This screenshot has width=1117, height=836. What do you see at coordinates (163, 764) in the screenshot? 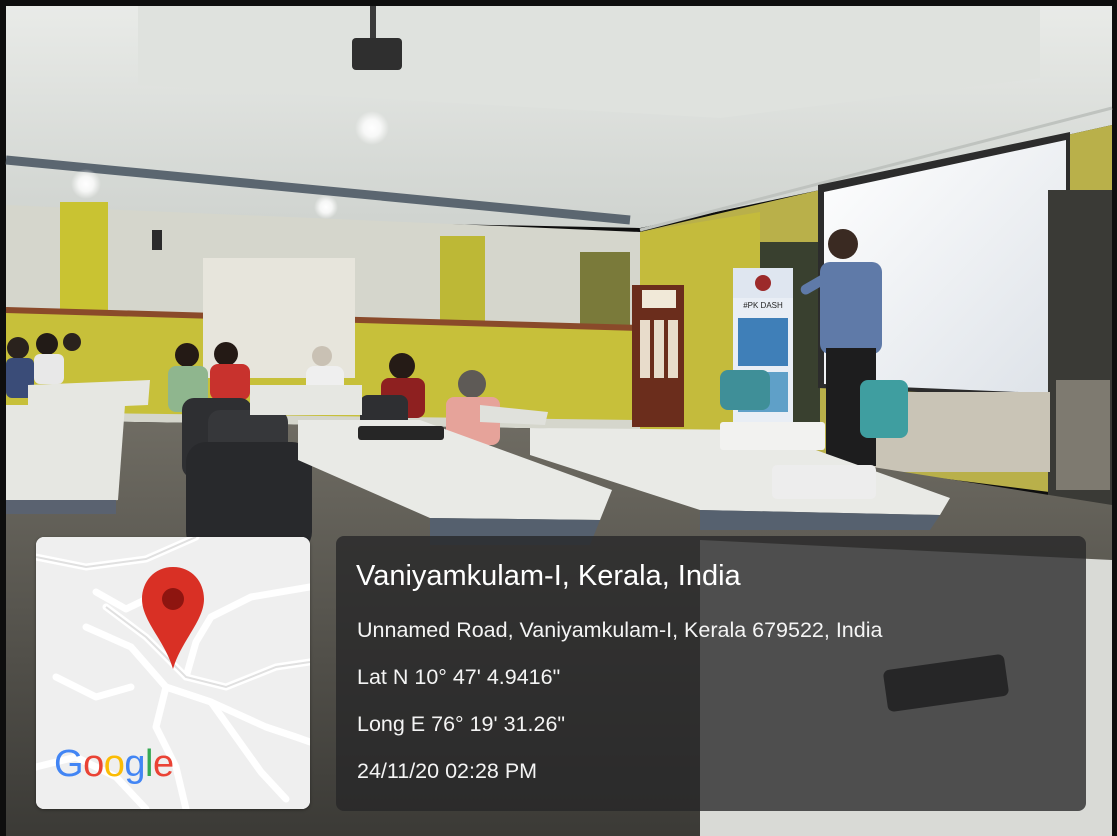
I see `google-logo-letter: e` at bounding box center [163, 764].